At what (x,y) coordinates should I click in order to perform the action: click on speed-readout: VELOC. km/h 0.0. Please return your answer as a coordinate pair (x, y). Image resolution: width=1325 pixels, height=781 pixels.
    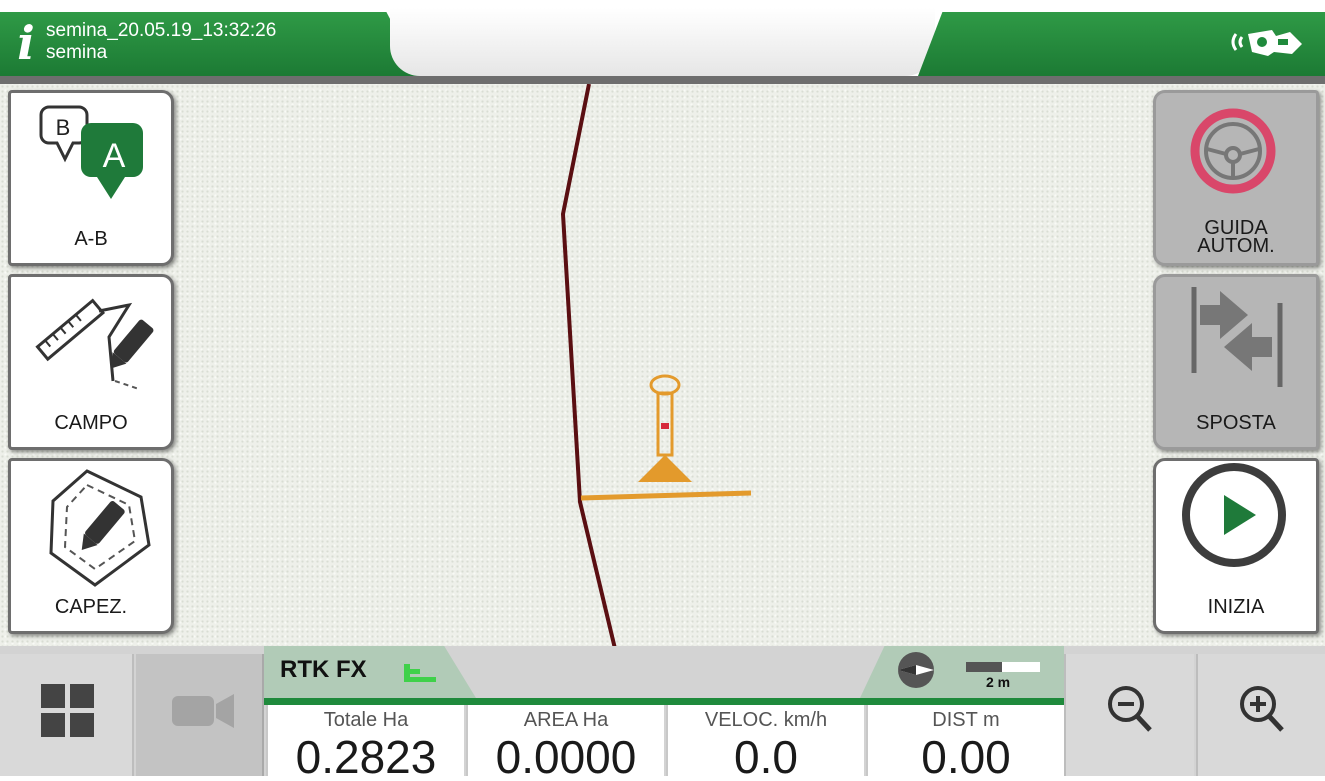
    Looking at the image, I should click on (765, 740).